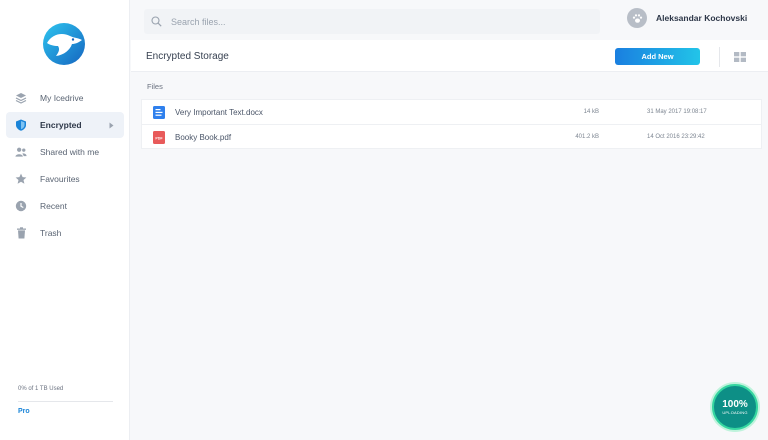 This screenshot has height=440, width=768. What do you see at coordinates (21, 98) in the screenshot?
I see `layers-icon` at bounding box center [21, 98].